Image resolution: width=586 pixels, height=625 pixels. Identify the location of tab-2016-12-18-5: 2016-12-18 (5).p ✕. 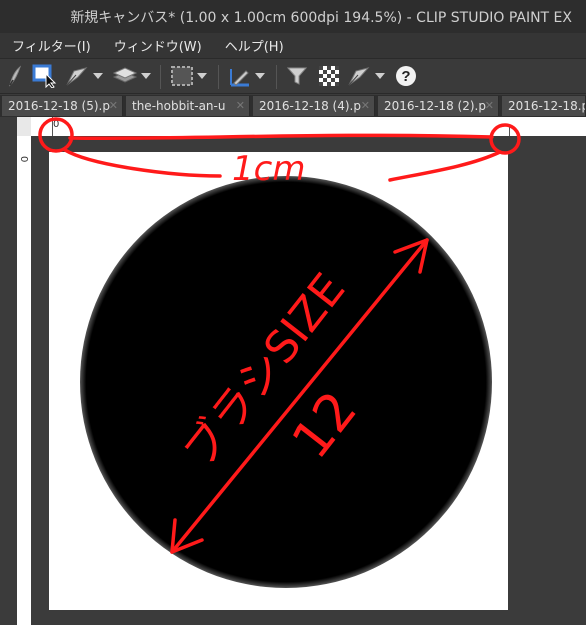
(62, 106).